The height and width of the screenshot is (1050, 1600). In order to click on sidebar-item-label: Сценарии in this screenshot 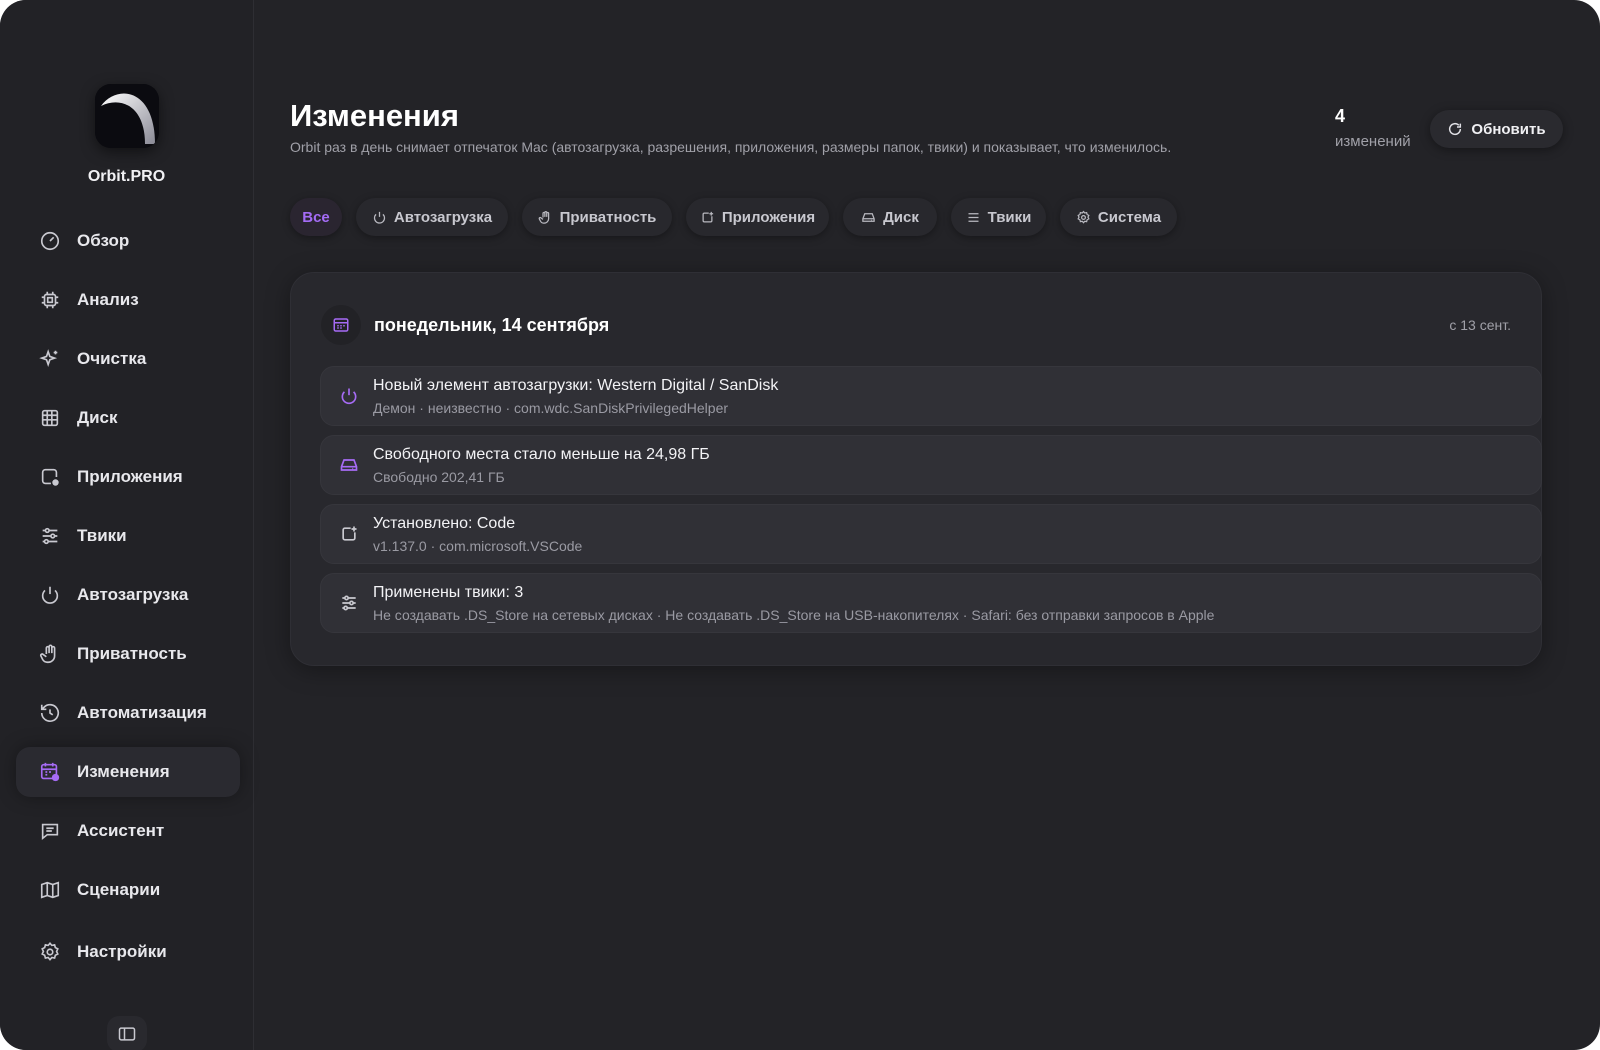, I will do `click(119, 889)`.